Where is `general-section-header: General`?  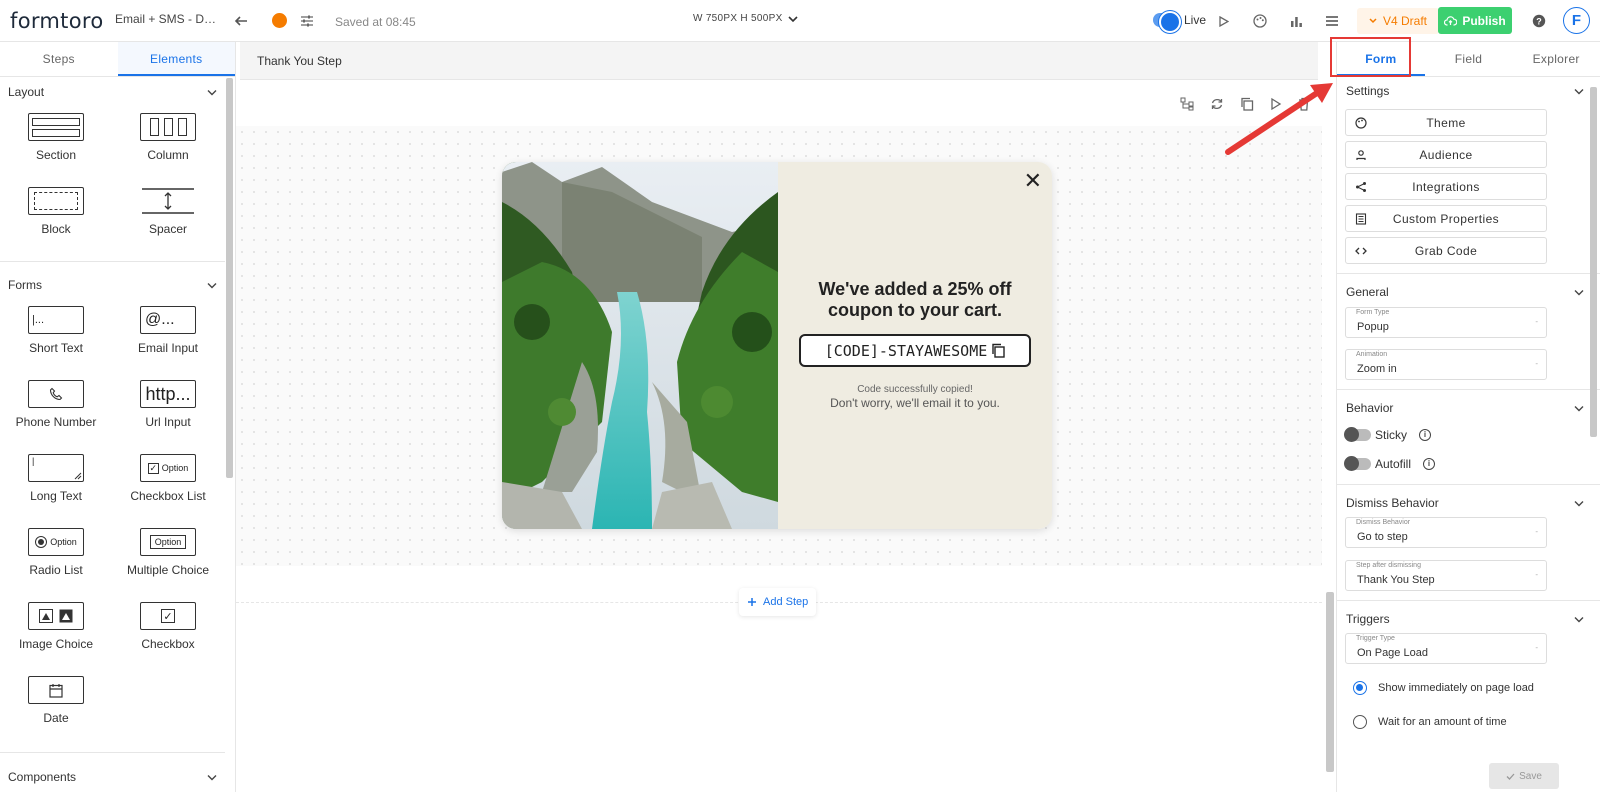
general-section-header: General is located at coordinates (1468, 292).